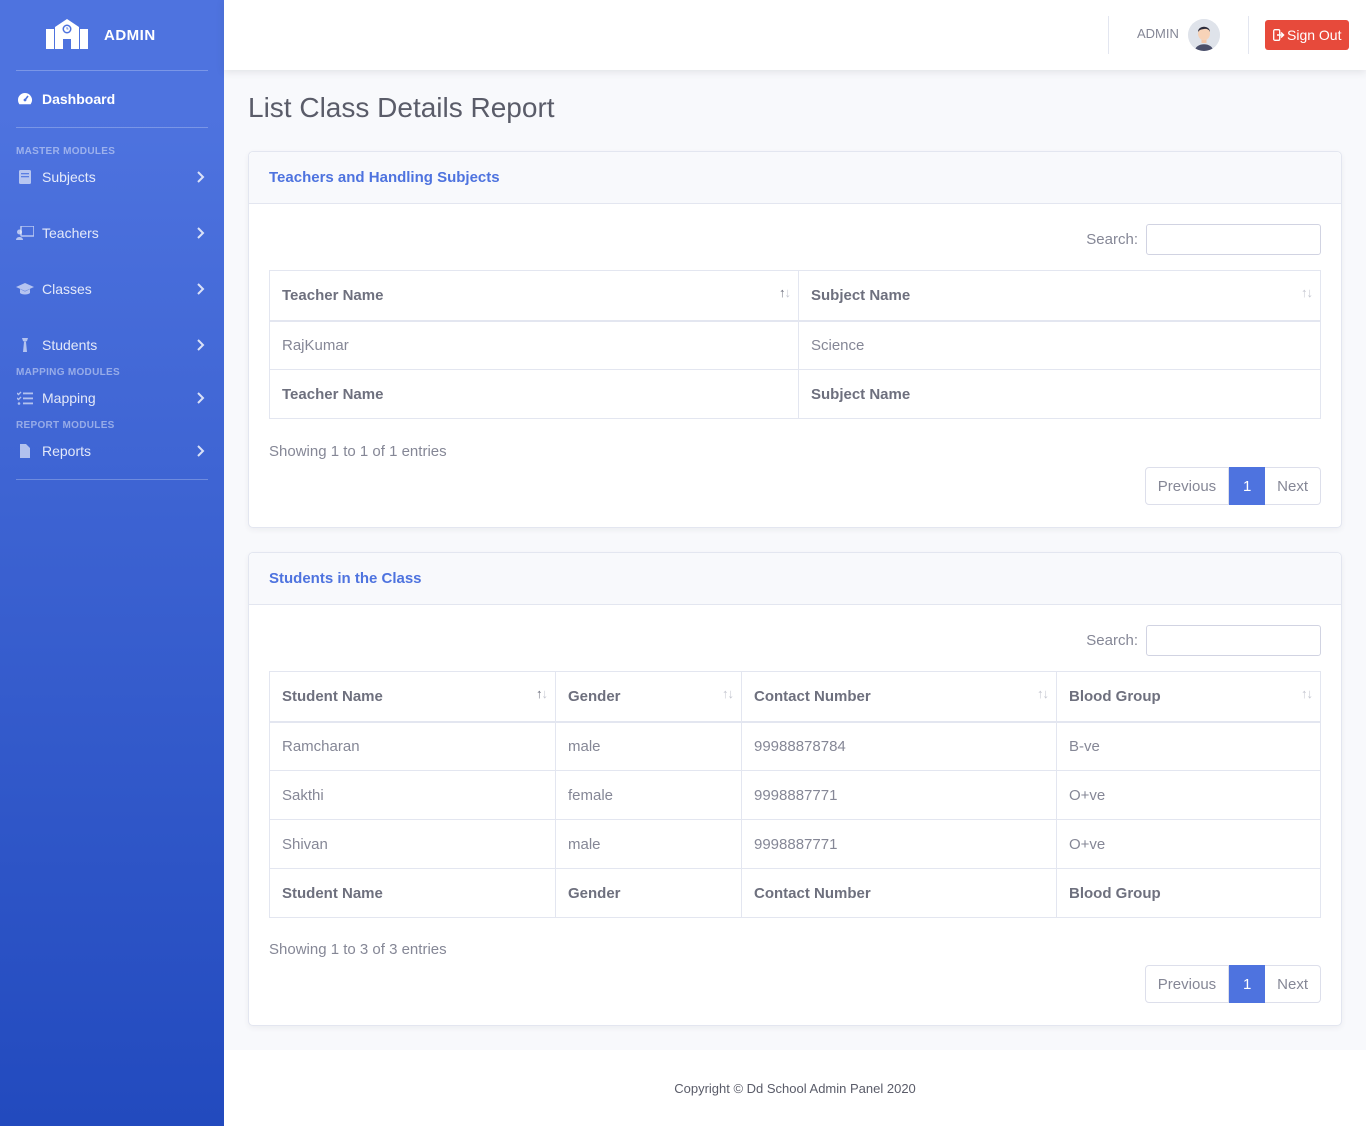  What do you see at coordinates (648, 893) in the screenshot?
I see `footer-gender: Gender` at bounding box center [648, 893].